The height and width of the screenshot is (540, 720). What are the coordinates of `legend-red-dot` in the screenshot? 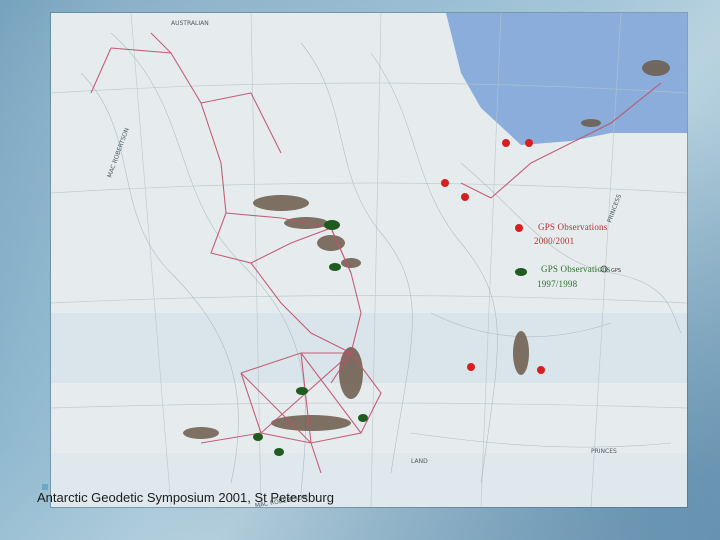 It's located at (519, 228).